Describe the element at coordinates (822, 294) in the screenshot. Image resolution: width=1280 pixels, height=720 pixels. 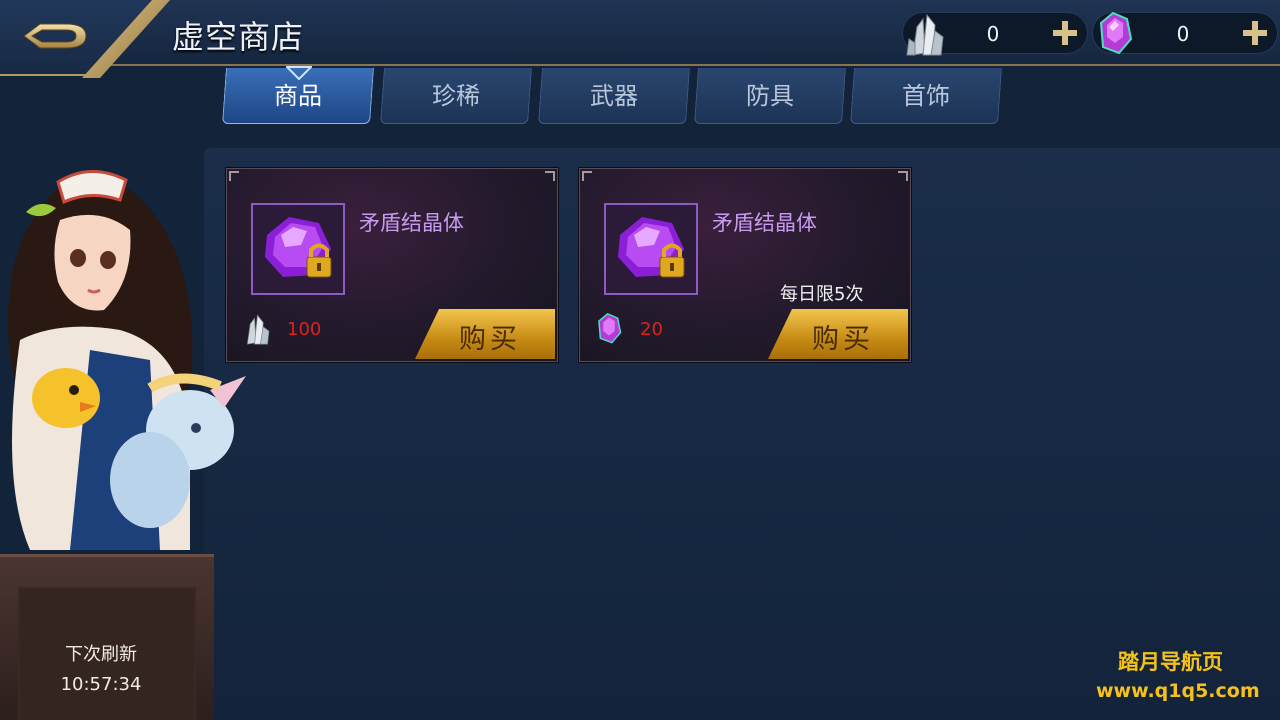
I see `purchase-limit: 每日限5次` at that location.